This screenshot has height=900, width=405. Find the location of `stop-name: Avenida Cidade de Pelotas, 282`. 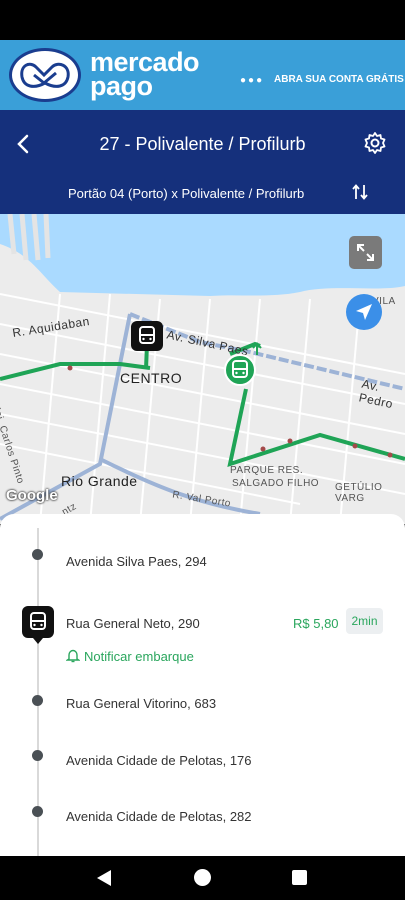

stop-name: Avenida Cidade de Pelotas, 282 is located at coordinates (159, 816).